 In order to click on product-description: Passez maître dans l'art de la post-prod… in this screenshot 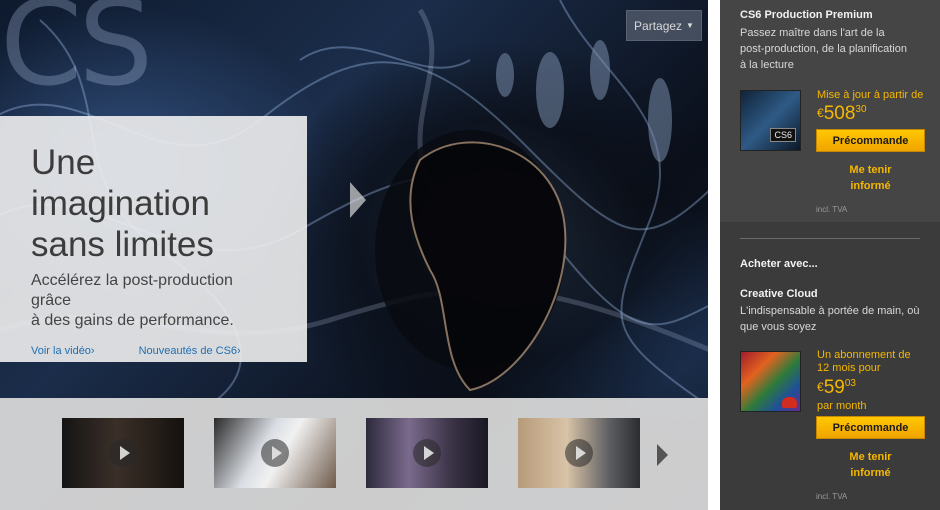, I will do `click(838, 49)`.